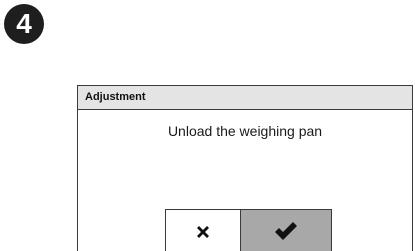  I want to click on confirm-button, so click(286, 230).